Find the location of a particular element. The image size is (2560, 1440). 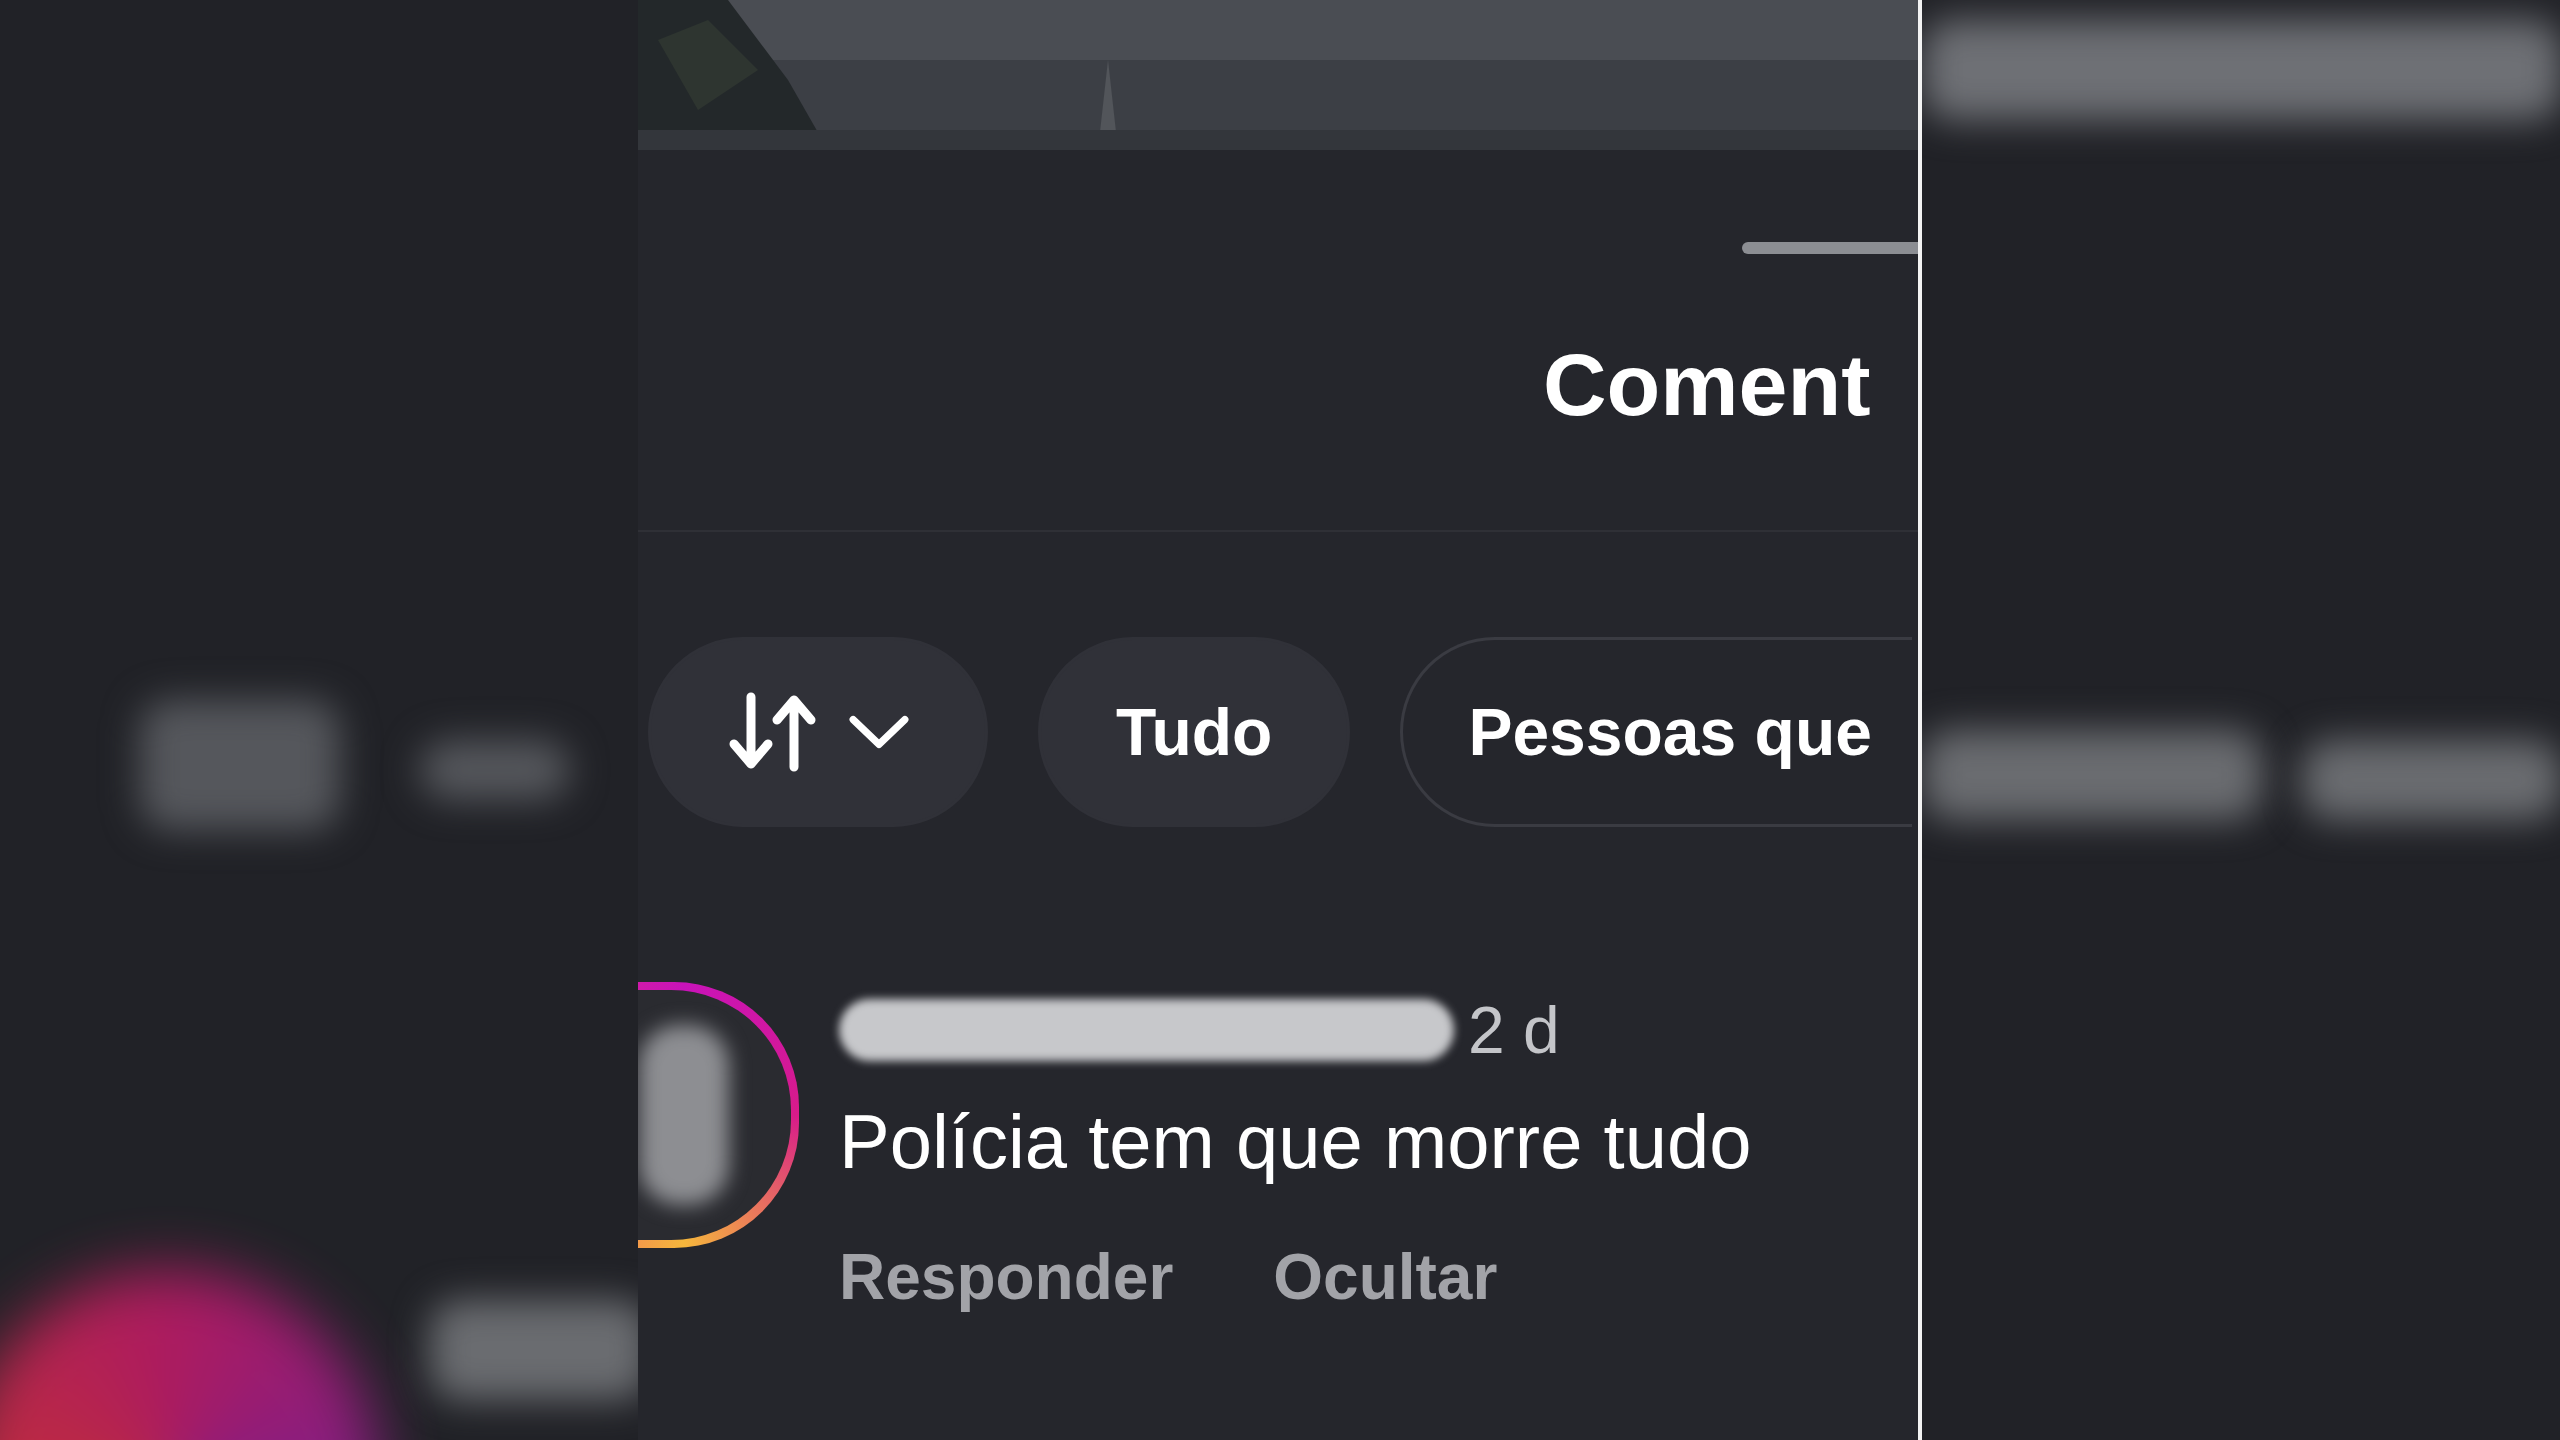

drag-handle is located at coordinates (1830, 247).